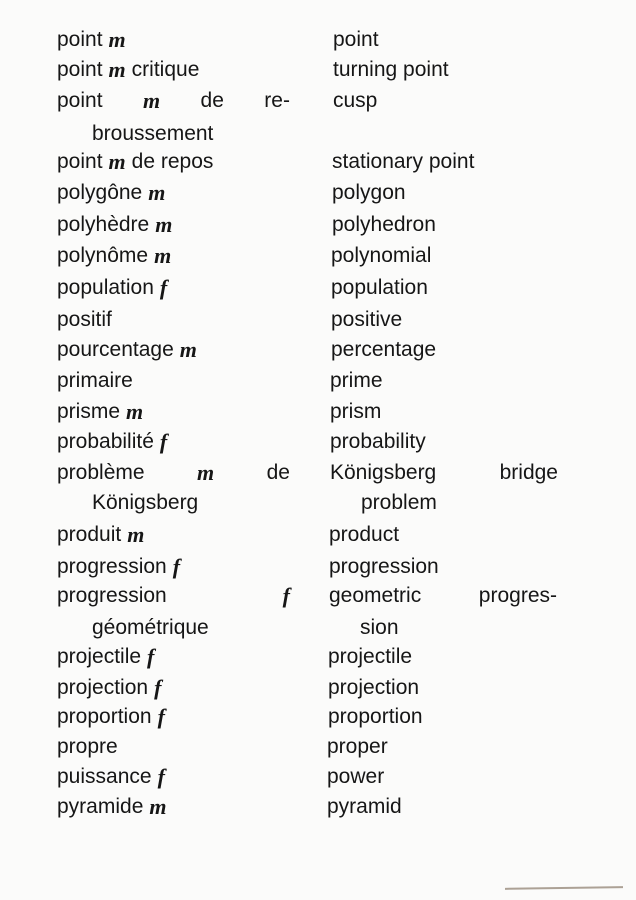 The image size is (636, 900). I want to click on translation-word: point, so click(356, 39).